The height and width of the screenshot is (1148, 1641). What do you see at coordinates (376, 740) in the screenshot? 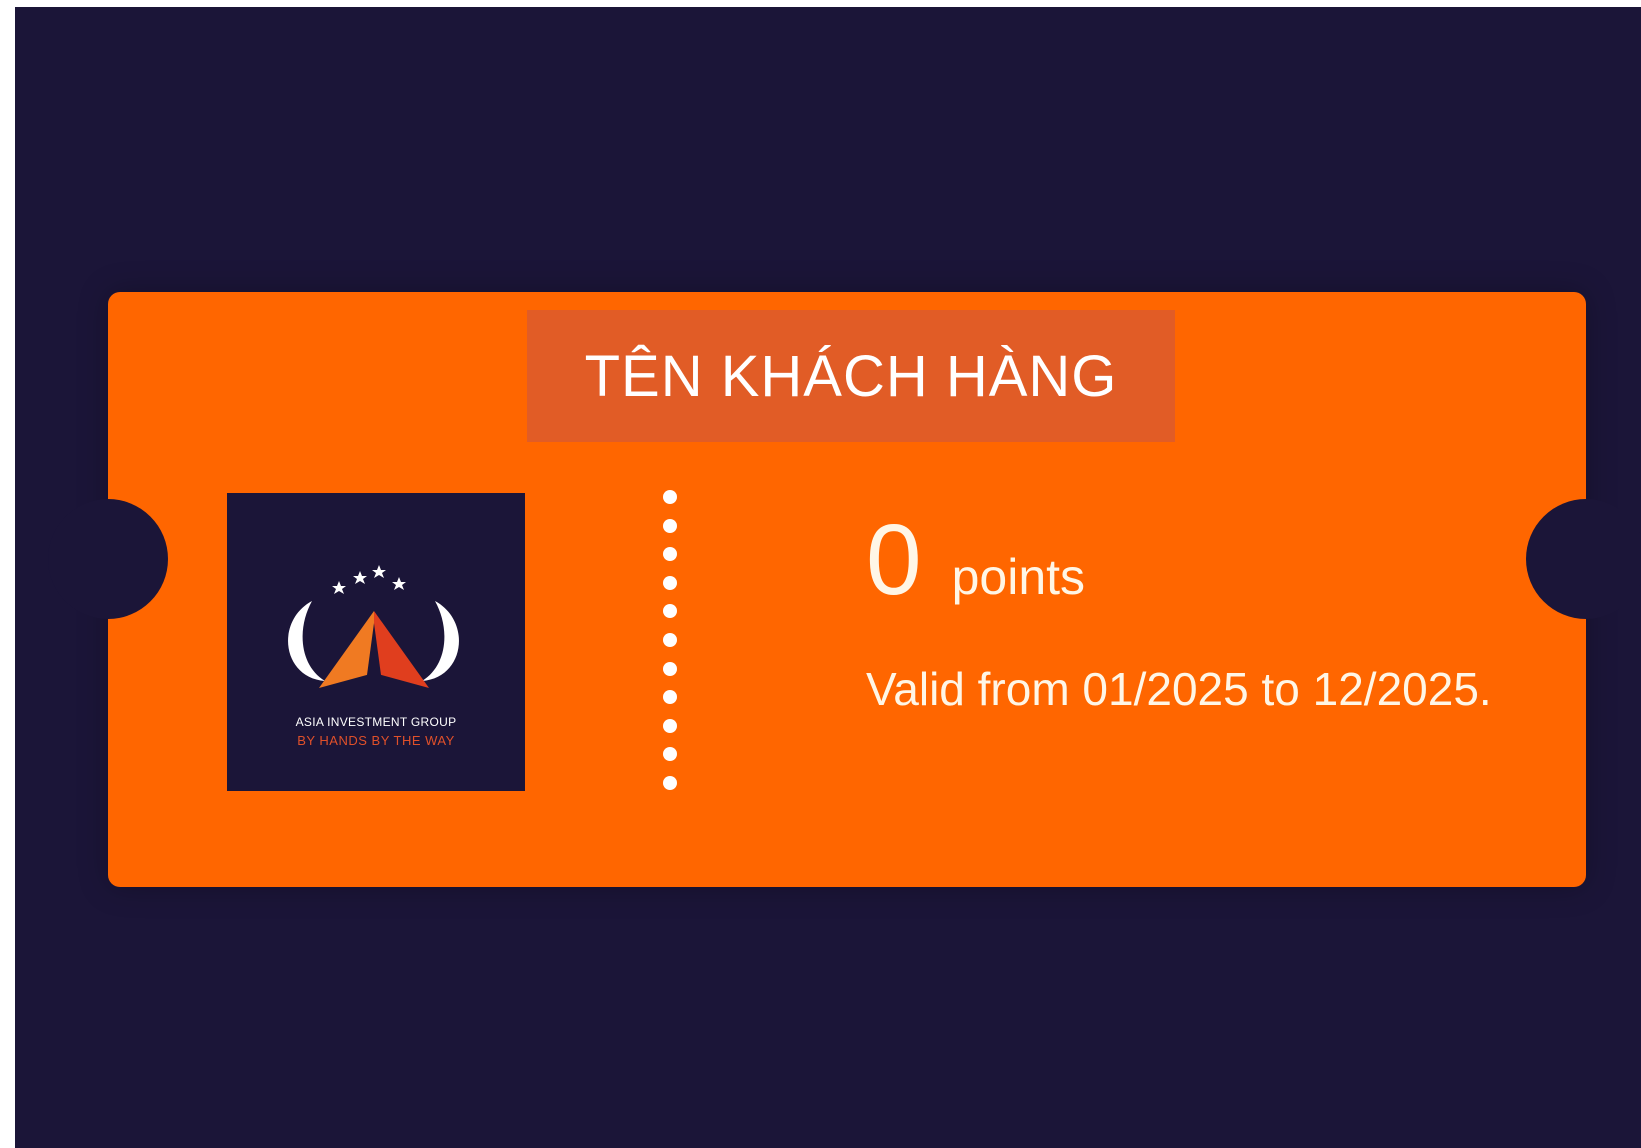
I see `logo-slogan: BY HANDS BY THE WAY` at bounding box center [376, 740].